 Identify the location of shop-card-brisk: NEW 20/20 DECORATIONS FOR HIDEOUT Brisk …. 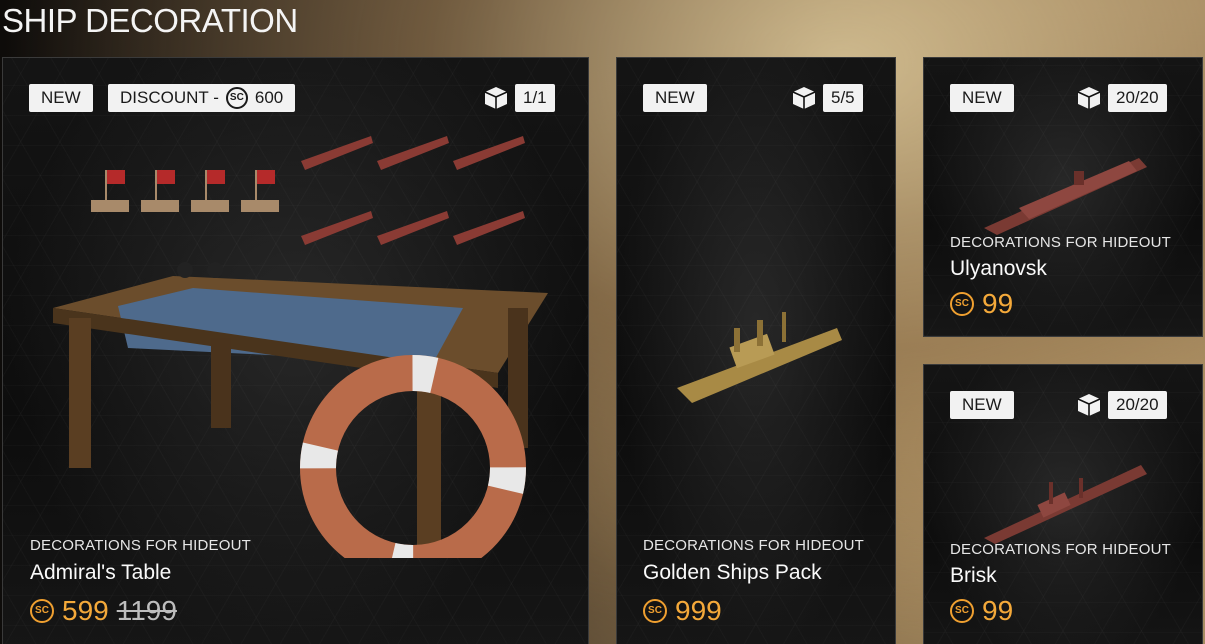
(1063, 504).